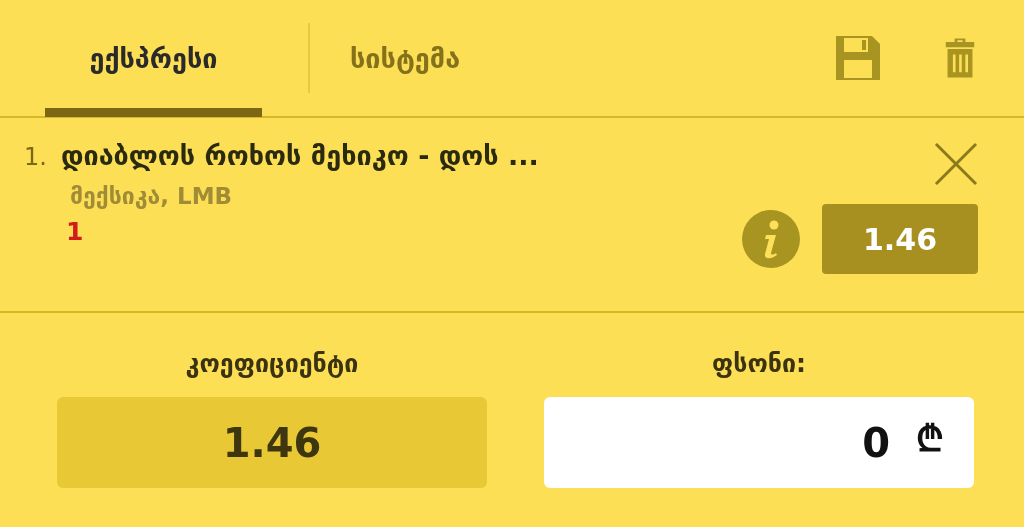 The height and width of the screenshot is (527, 1024). I want to click on close-icon, so click(956, 164).